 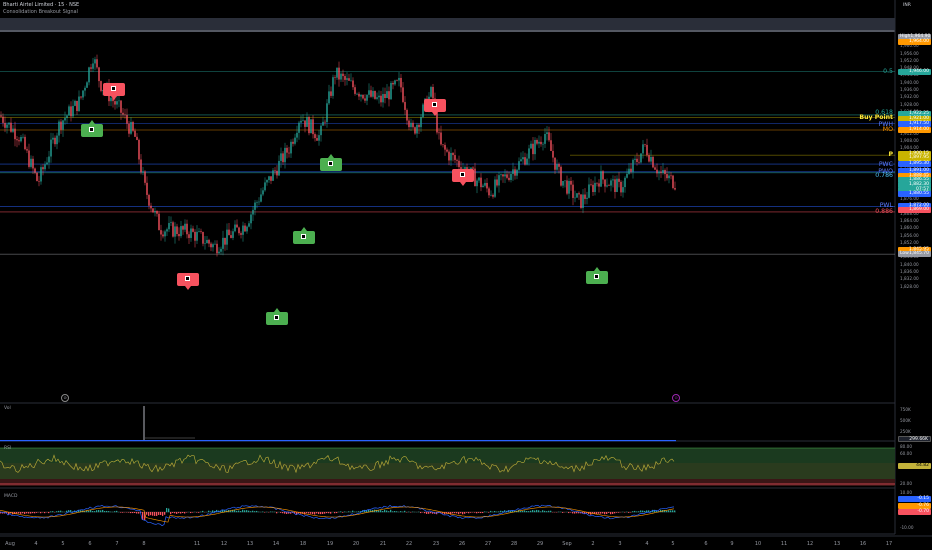 What do you see at coordinates (447, 482) in the screenshot?
I see `rsi-lower-zone` at bounding box center [447, 482].